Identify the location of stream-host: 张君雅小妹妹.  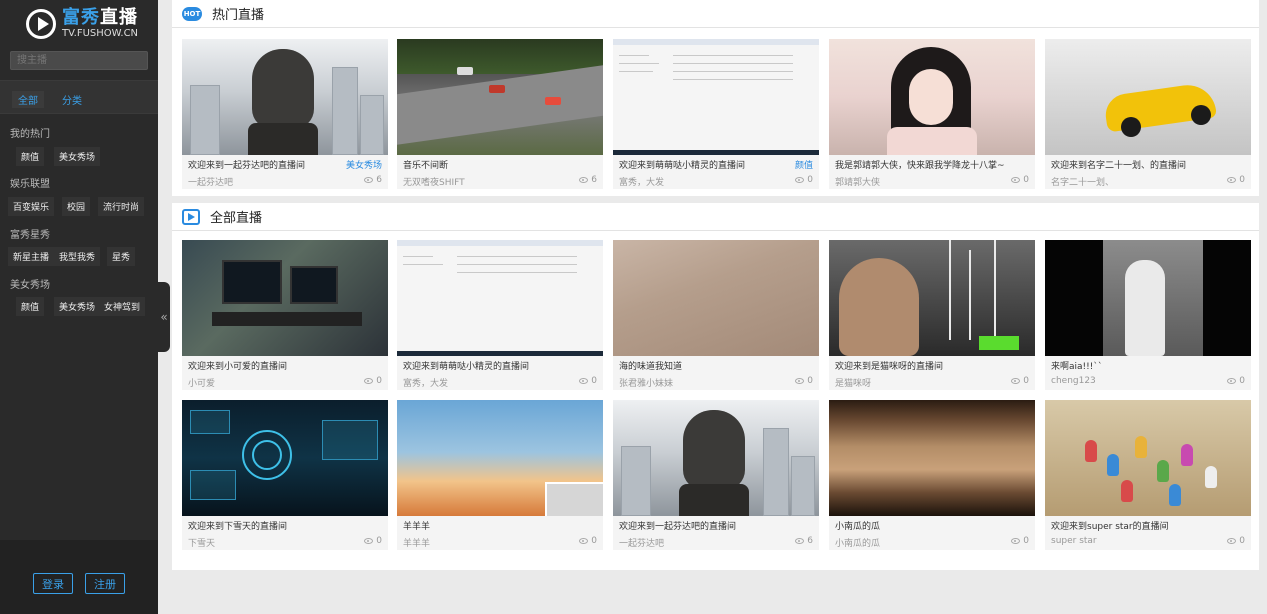
(646, 384).